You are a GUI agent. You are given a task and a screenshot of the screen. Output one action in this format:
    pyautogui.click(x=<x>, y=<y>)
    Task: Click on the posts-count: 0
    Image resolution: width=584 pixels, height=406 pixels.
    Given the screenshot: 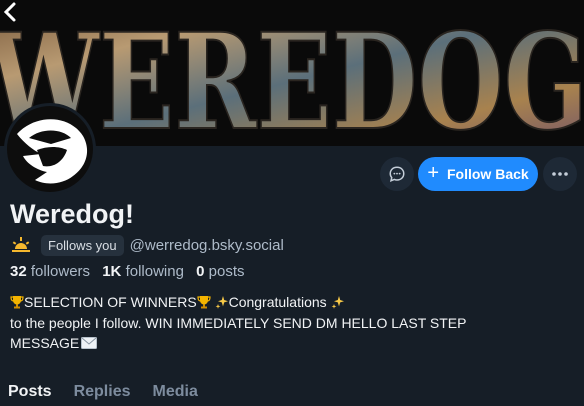 What is the action you would take?
    pyautogui.click(x=200, y=271)
    